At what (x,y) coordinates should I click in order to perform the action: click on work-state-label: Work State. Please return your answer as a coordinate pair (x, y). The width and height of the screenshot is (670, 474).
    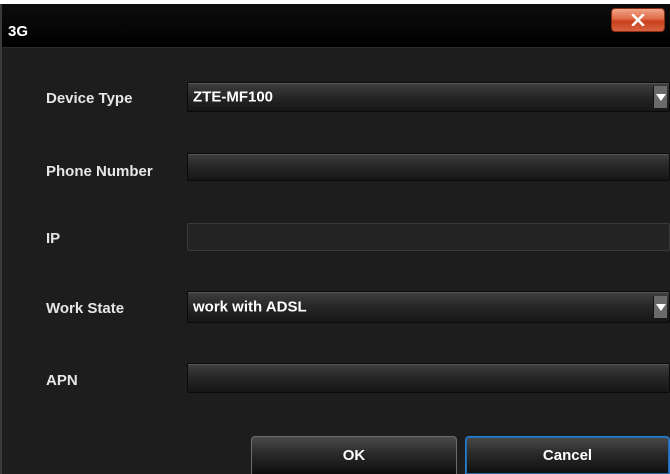
    Looking at the image, I should click on (85, 308).